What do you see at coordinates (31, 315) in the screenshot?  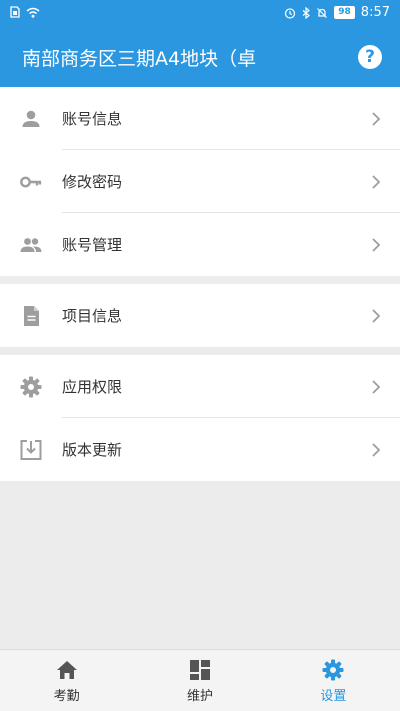 I see `document-icon` at bounding box center [31, 315].